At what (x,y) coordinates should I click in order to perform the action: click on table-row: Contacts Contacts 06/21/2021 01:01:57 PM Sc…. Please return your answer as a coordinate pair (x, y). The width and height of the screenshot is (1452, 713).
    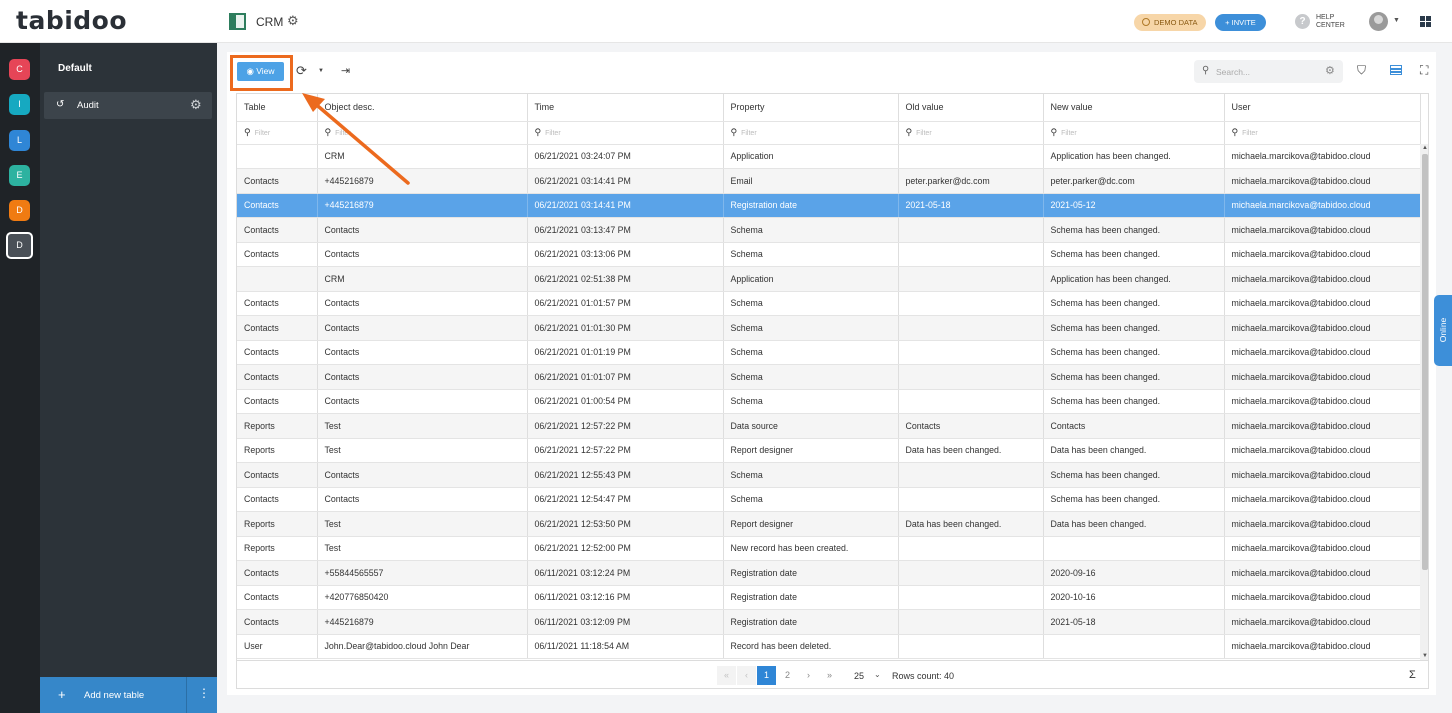
    Looking at the image, I should click on (829, 303).